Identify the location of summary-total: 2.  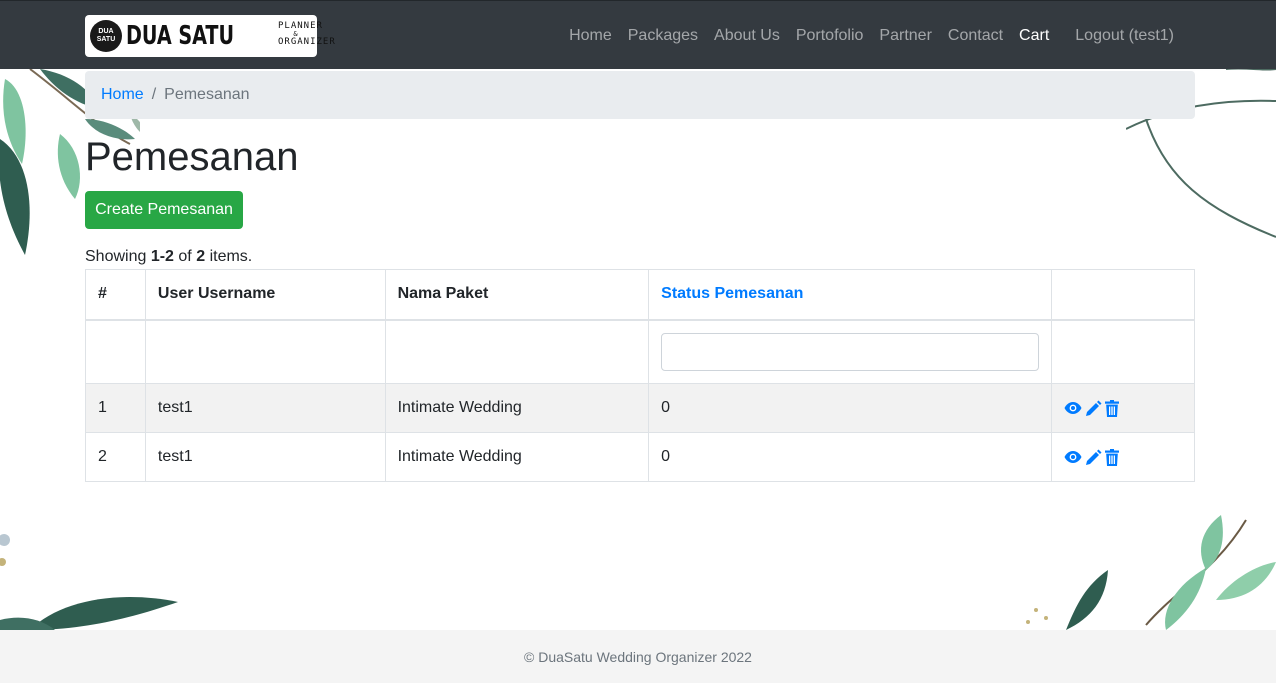
(201, 256).